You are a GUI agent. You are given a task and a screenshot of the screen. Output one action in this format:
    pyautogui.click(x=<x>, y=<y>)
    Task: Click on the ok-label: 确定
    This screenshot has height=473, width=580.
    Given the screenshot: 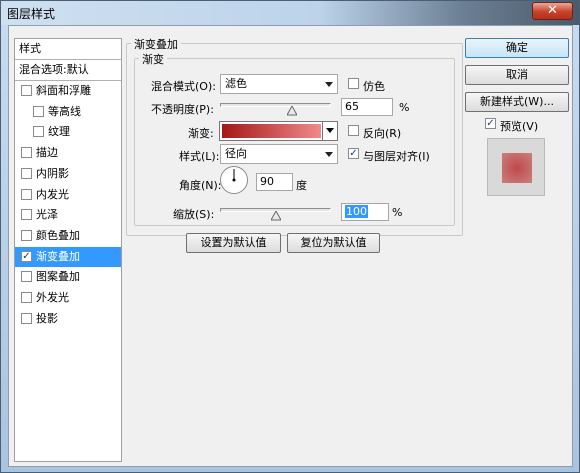 What is the action you would take?
    pyautogui.click(x=517, y=47)
    